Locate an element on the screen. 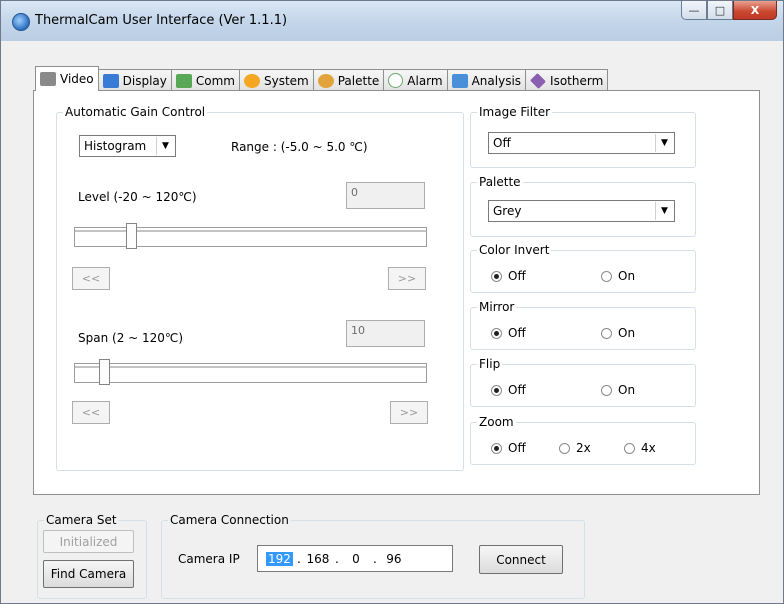 The width and height of the screenshot is (784, 604). tab-system: System is located at coordinates (276, 80).